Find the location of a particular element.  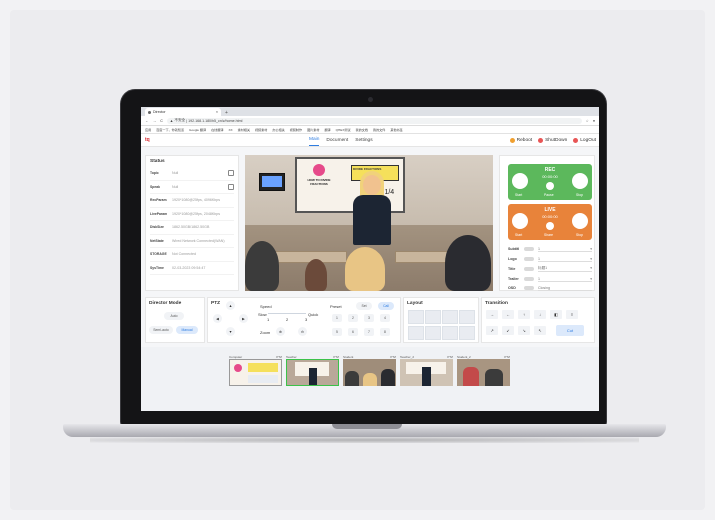

preset-2-button: 2 is located at coordinates (353, 318).